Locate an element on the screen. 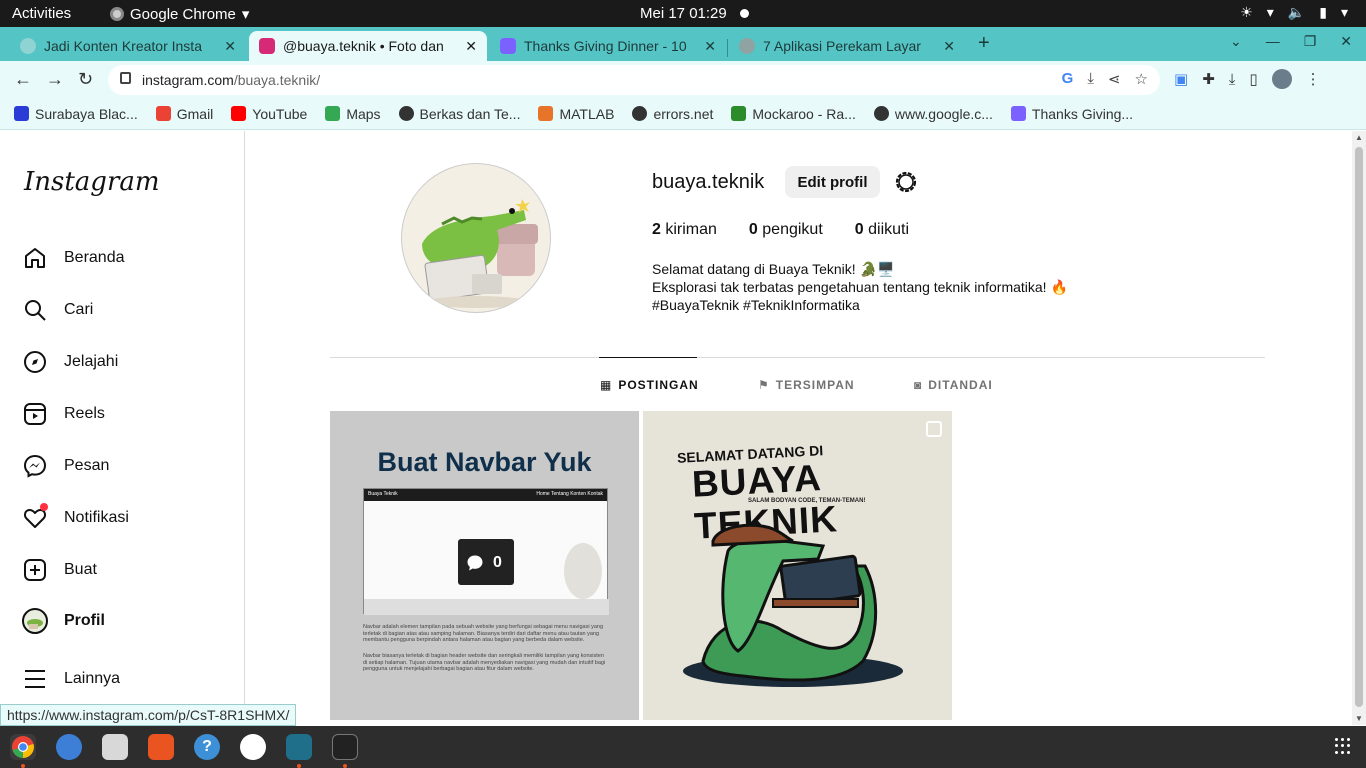  settings-gear-icon is located at coordinates (906, 184).